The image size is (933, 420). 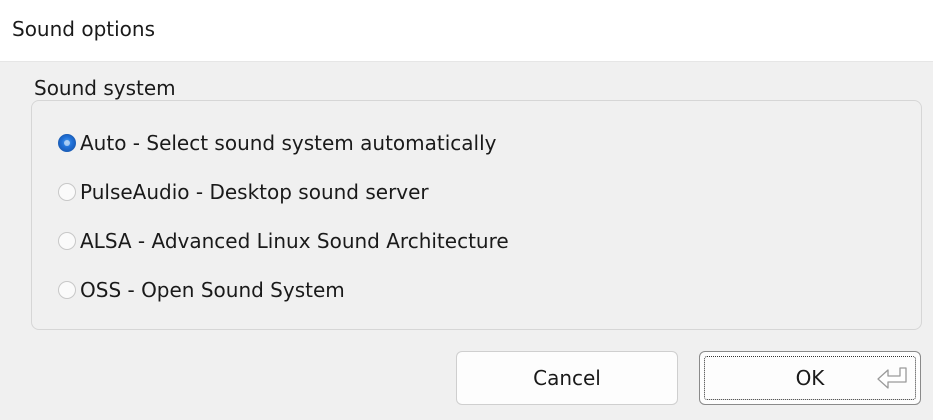 I want to click on radio-button-oss, so click(x=67, y=290).